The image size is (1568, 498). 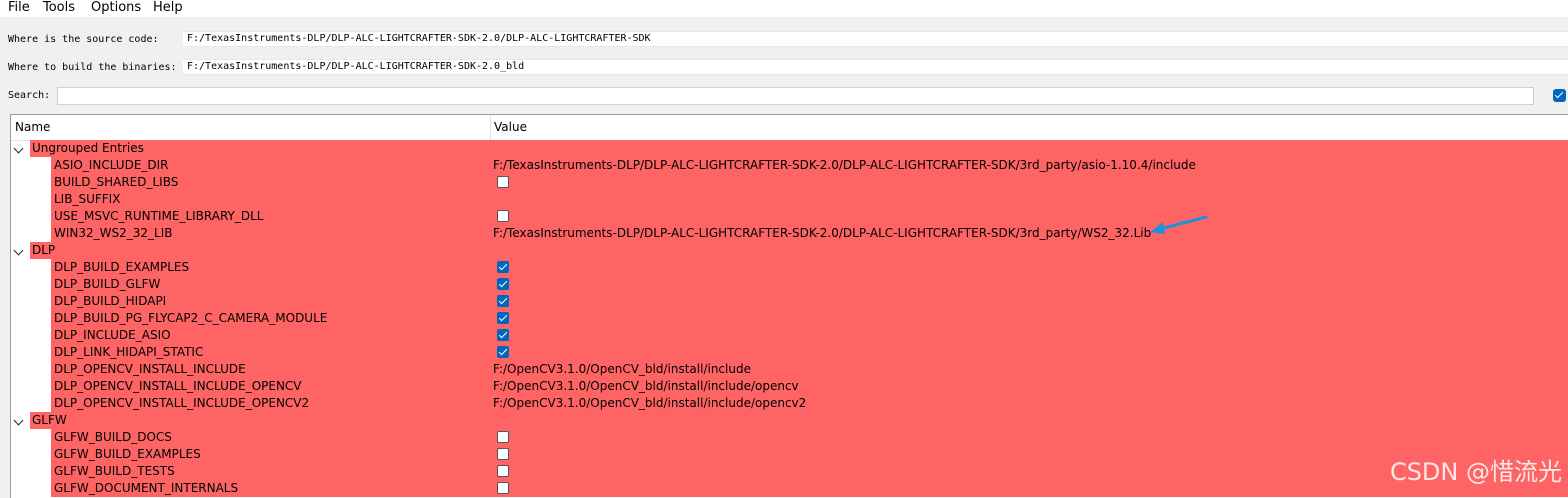 I want to click on group-label: GLFW, so click(x=49, y=420).